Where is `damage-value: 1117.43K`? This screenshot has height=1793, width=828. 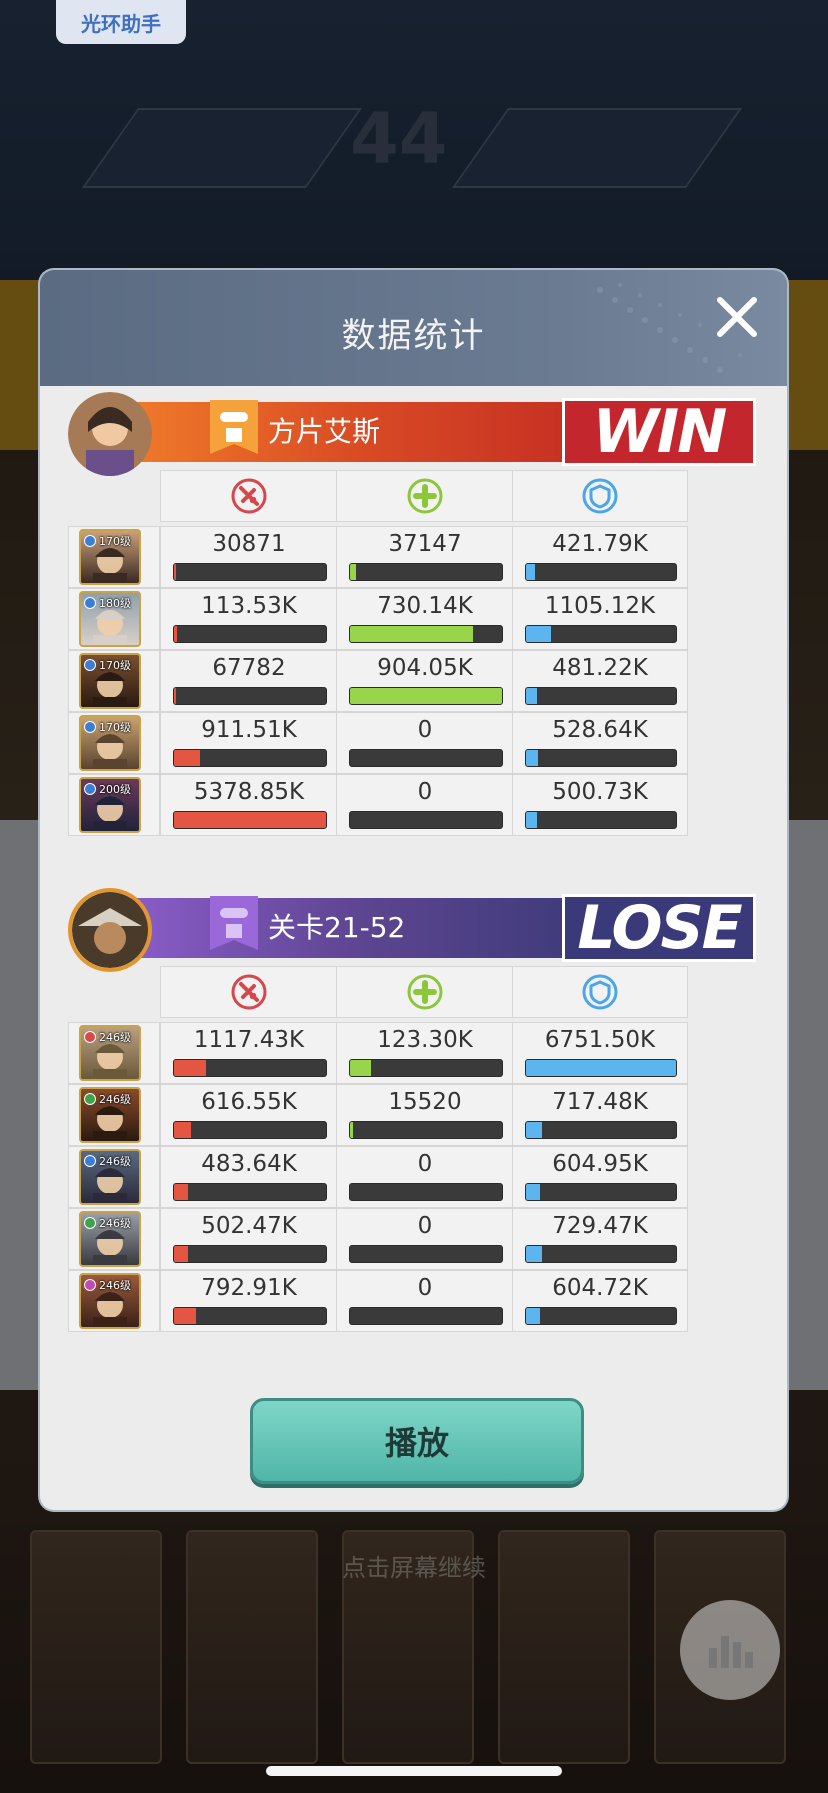 damage-value: 1117.43K is located at coordinates (249, 1040).